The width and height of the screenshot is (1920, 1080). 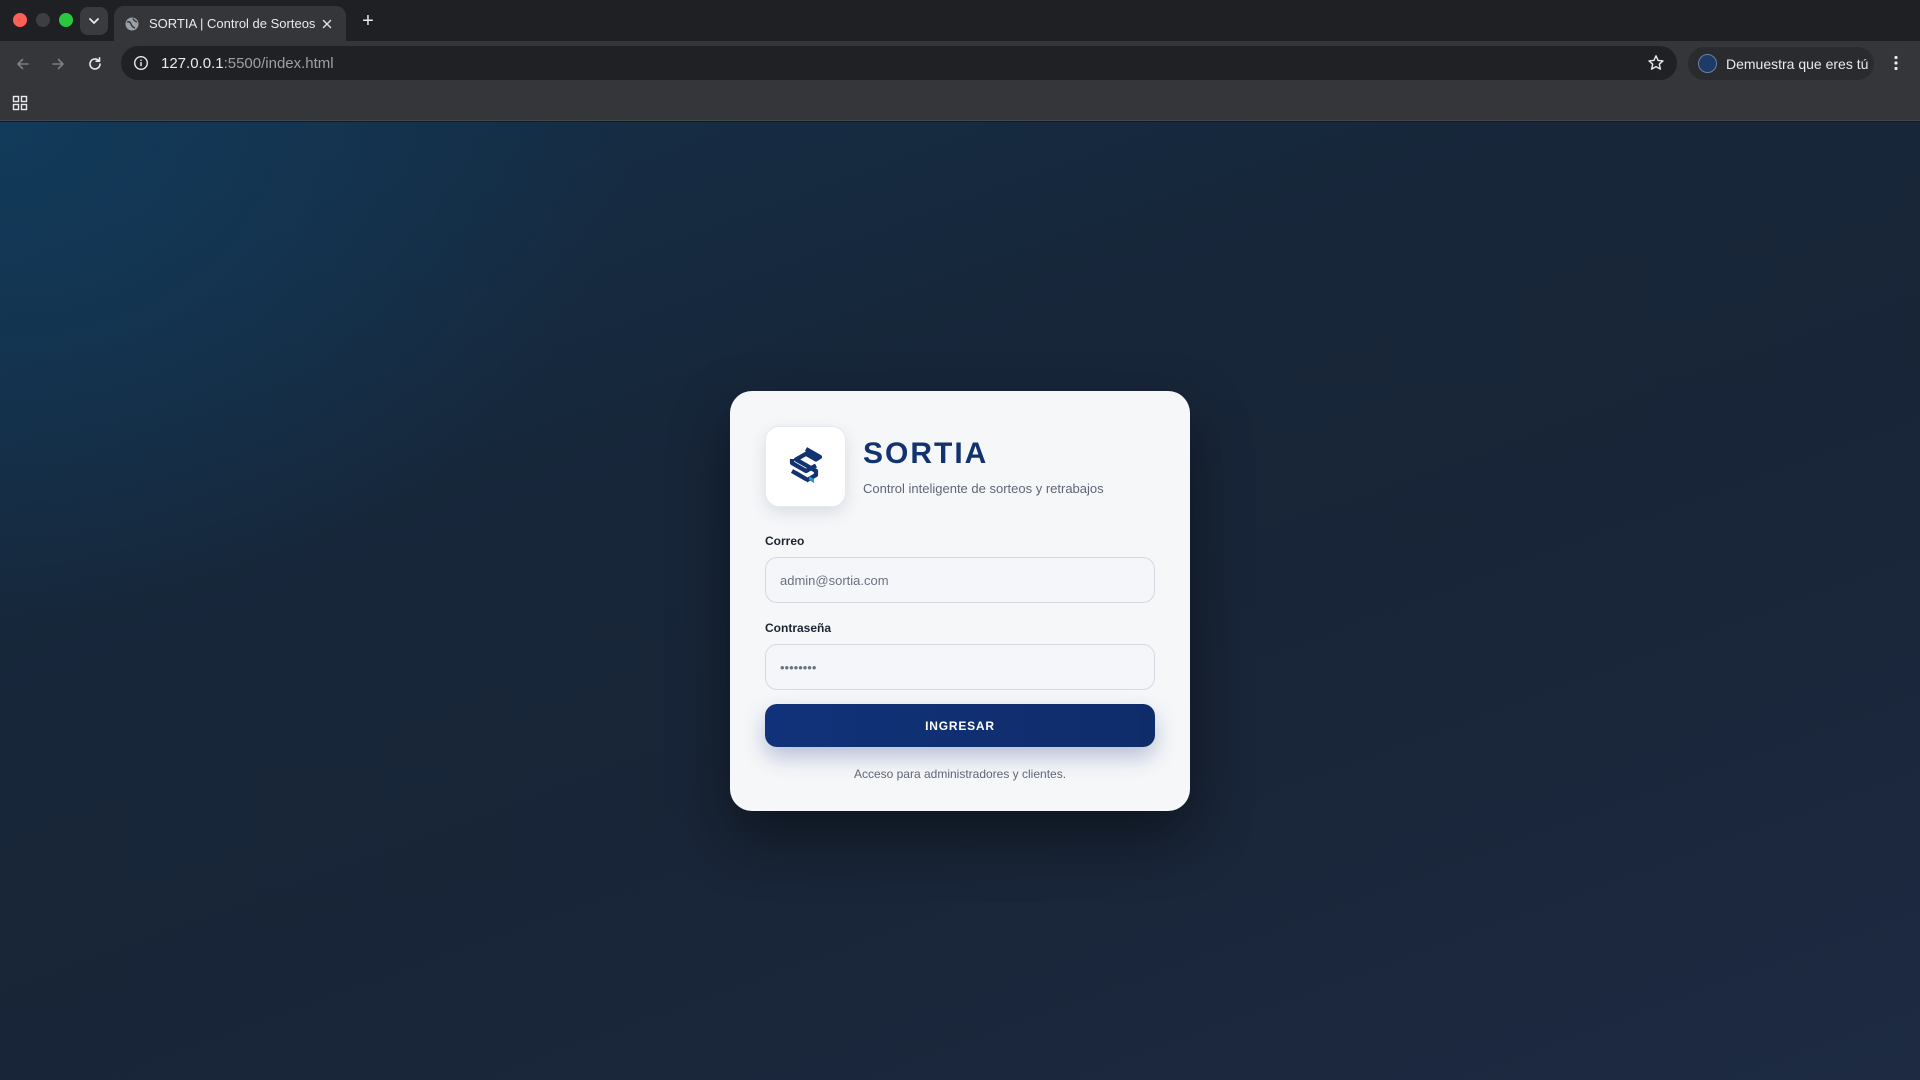 I want to click on email-label: Correo, so click(x=785, y=541).